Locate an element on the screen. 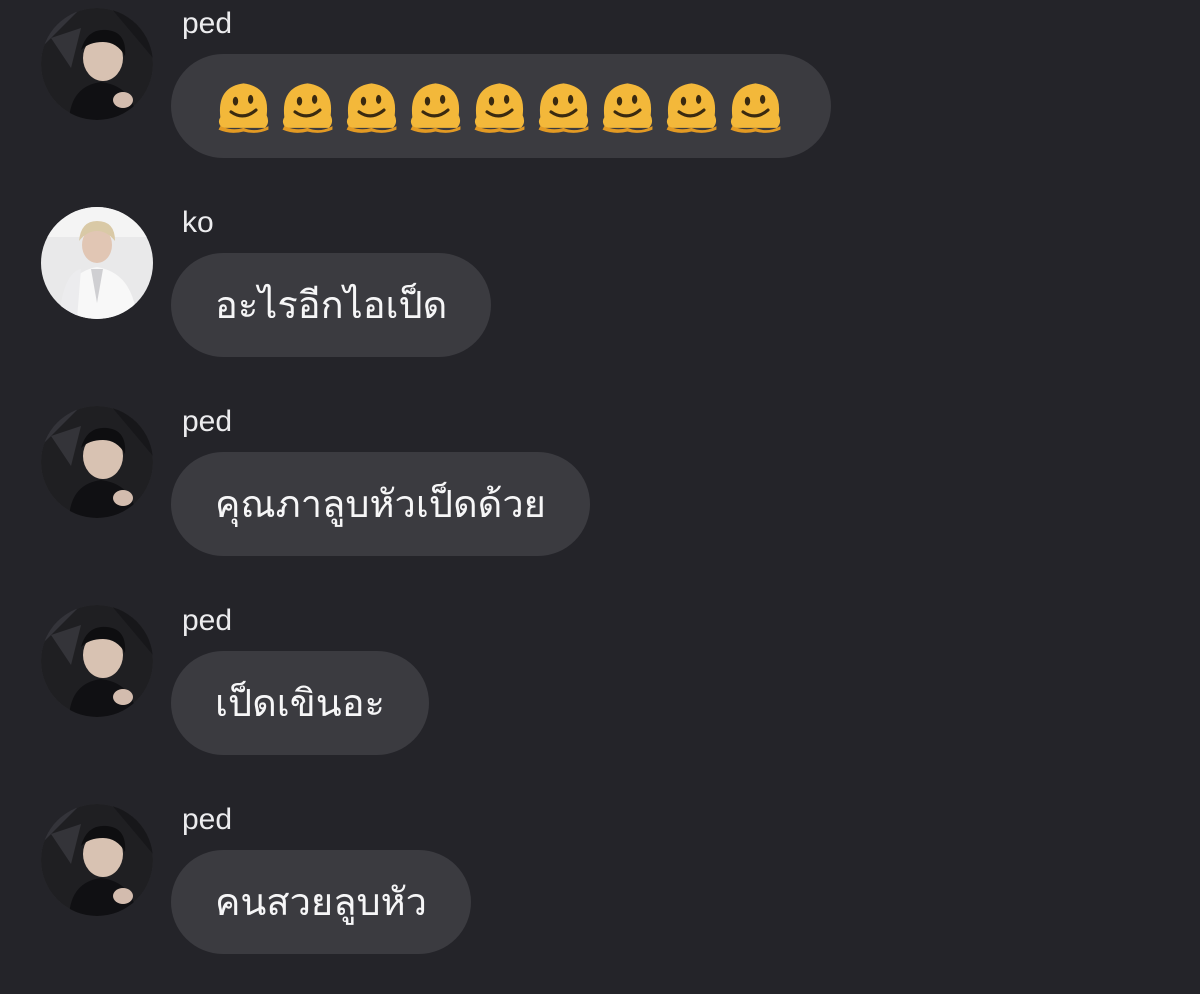  message-text: อะไรอีกไอเป็ด is located at coordinates (331, 305).